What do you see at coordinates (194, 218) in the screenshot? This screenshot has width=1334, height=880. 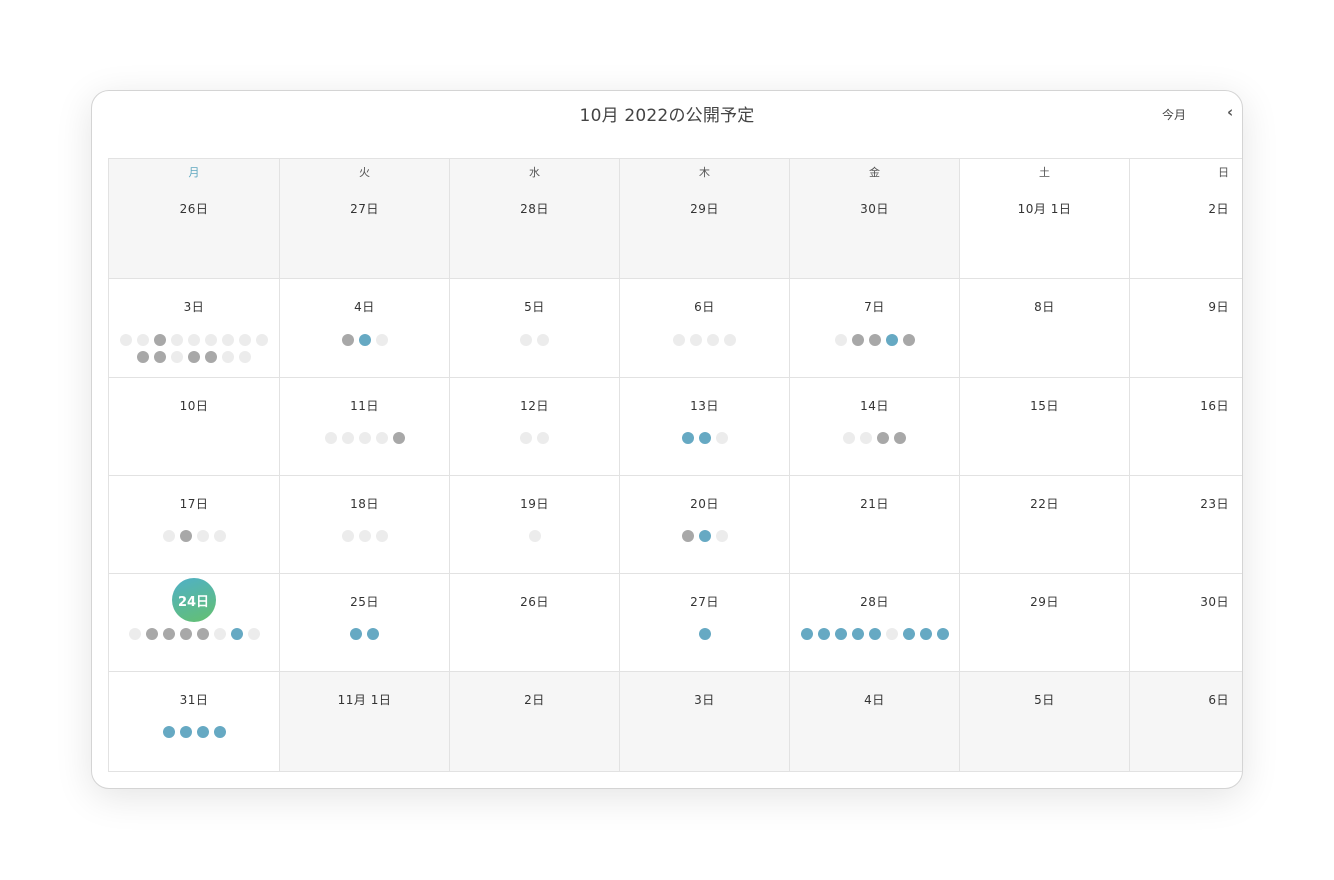 I see `calendar-day-cell: 月 26日` at bounding box center [194, 218].